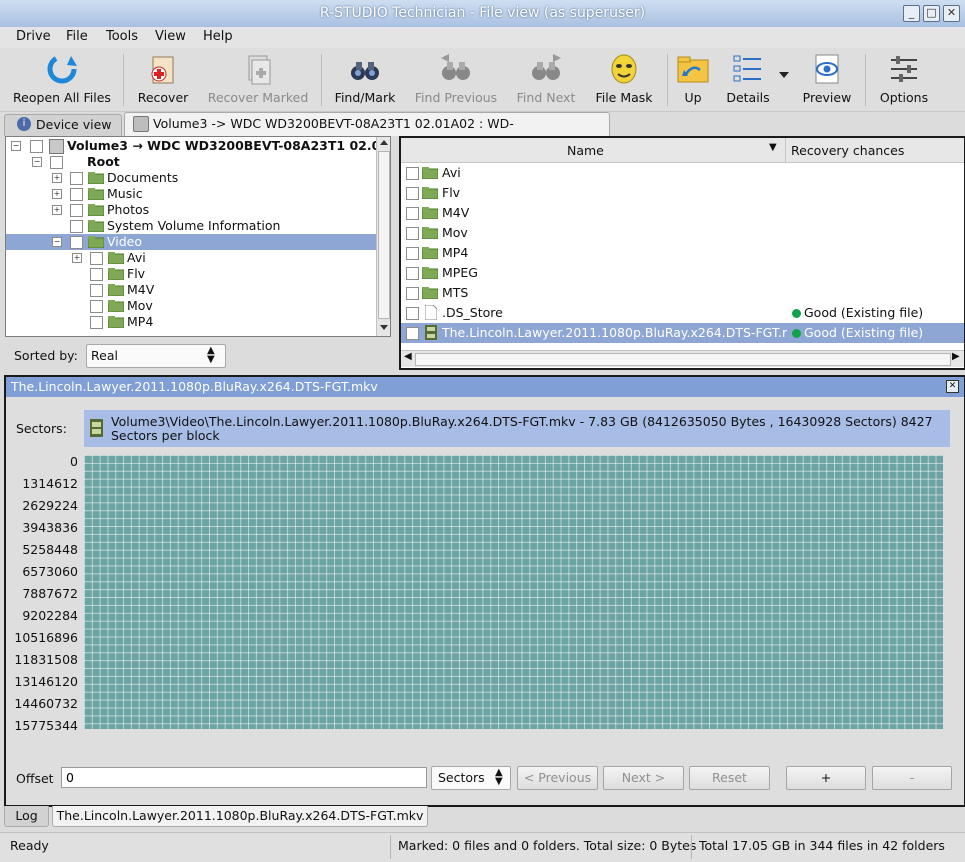 The image size is (965, 862). I want to click on tree-row-mp4: MP4, so click(192, 322).